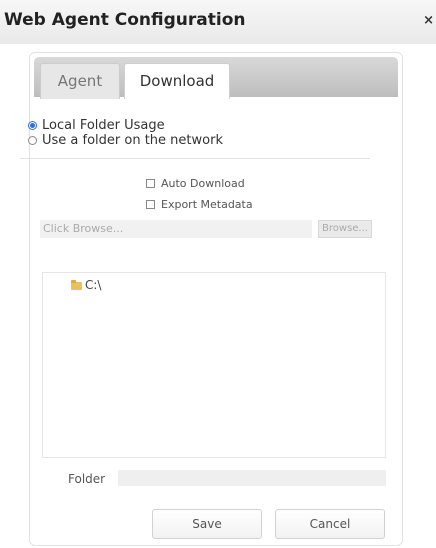 This screenshot has width=436, height=548. What do you see at coordinates (125, 20) in the screenshot?
I see `window-title: Web Agent Configuration` at bounding box center [125, 20].